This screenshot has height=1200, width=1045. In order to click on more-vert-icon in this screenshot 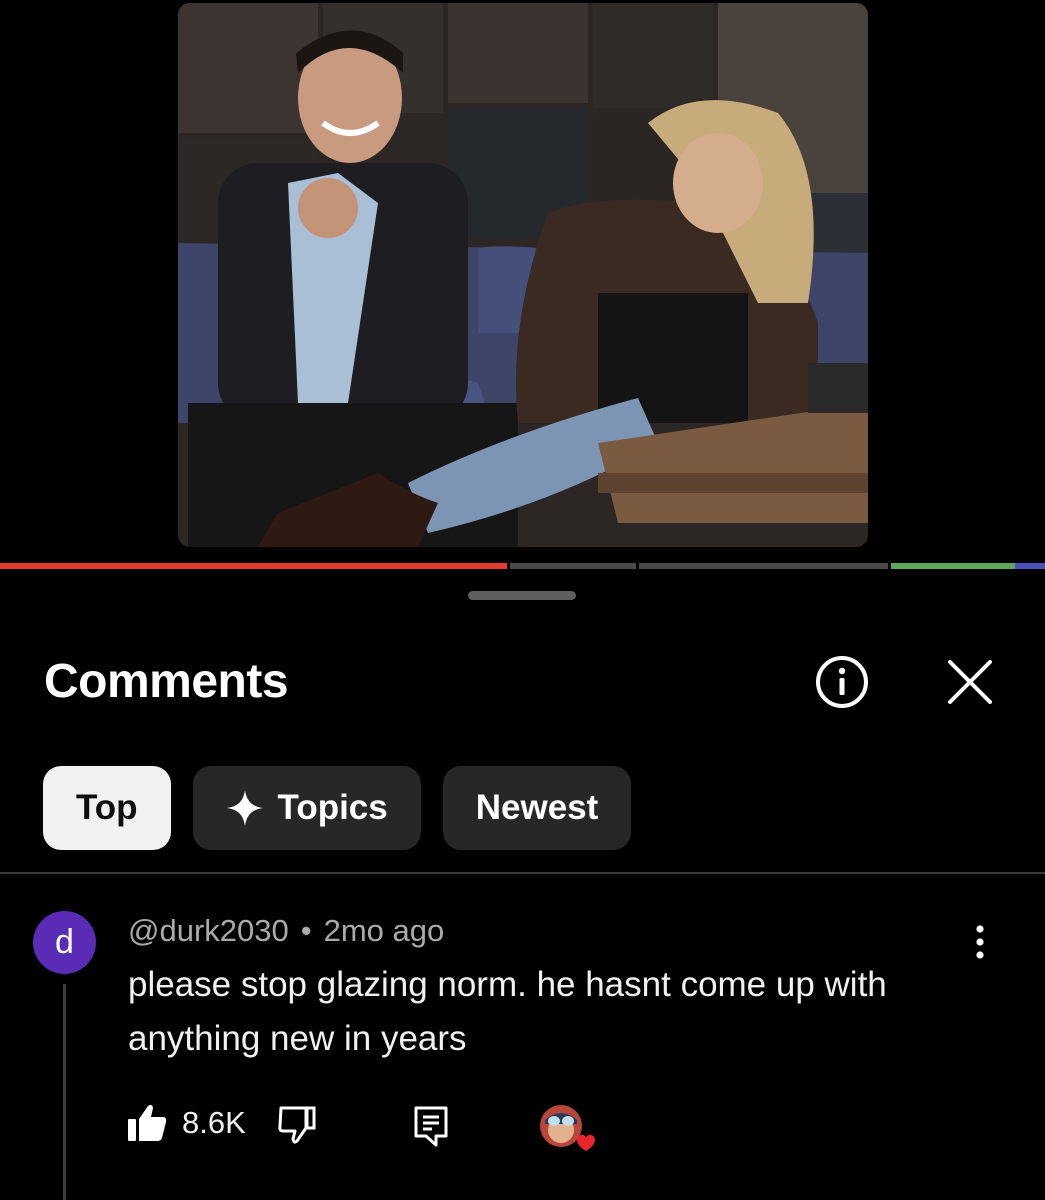, I will do `click(980, 942)`.